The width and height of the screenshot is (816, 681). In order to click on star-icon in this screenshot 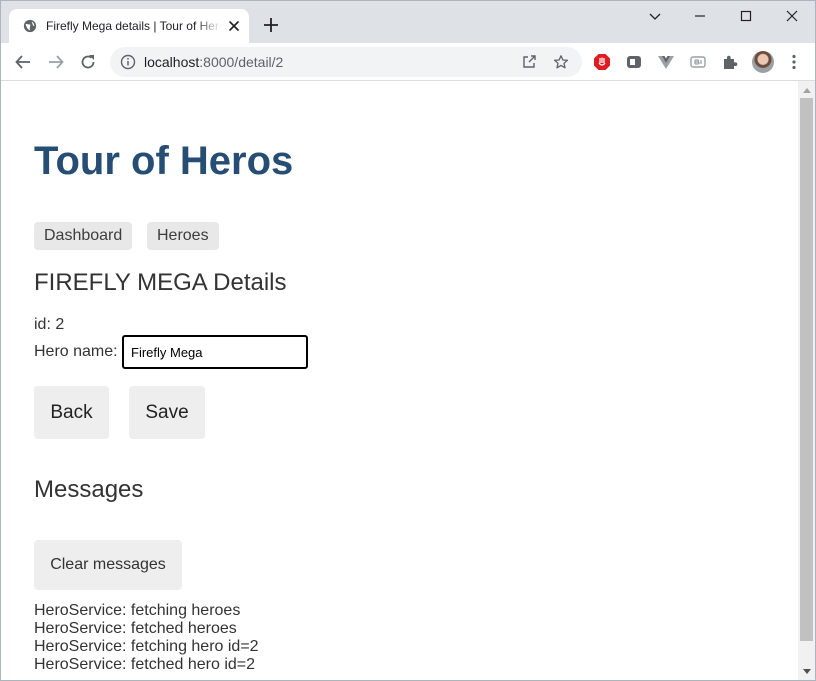, I will do `click(561, 62)`.